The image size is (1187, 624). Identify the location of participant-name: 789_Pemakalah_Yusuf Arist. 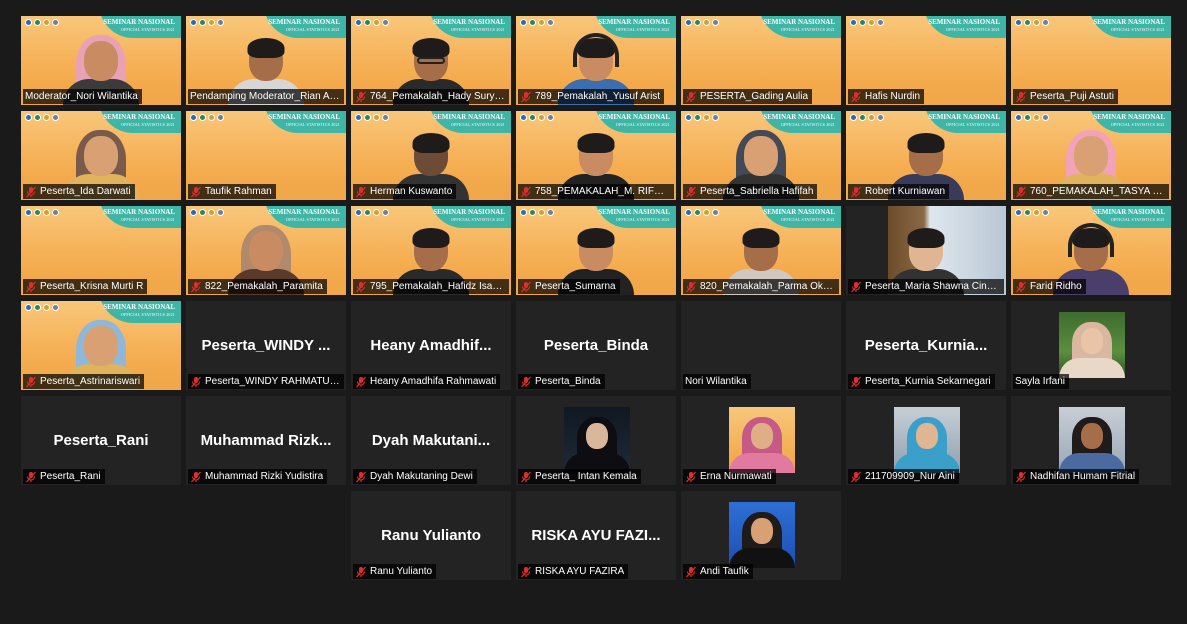
(598, 96).